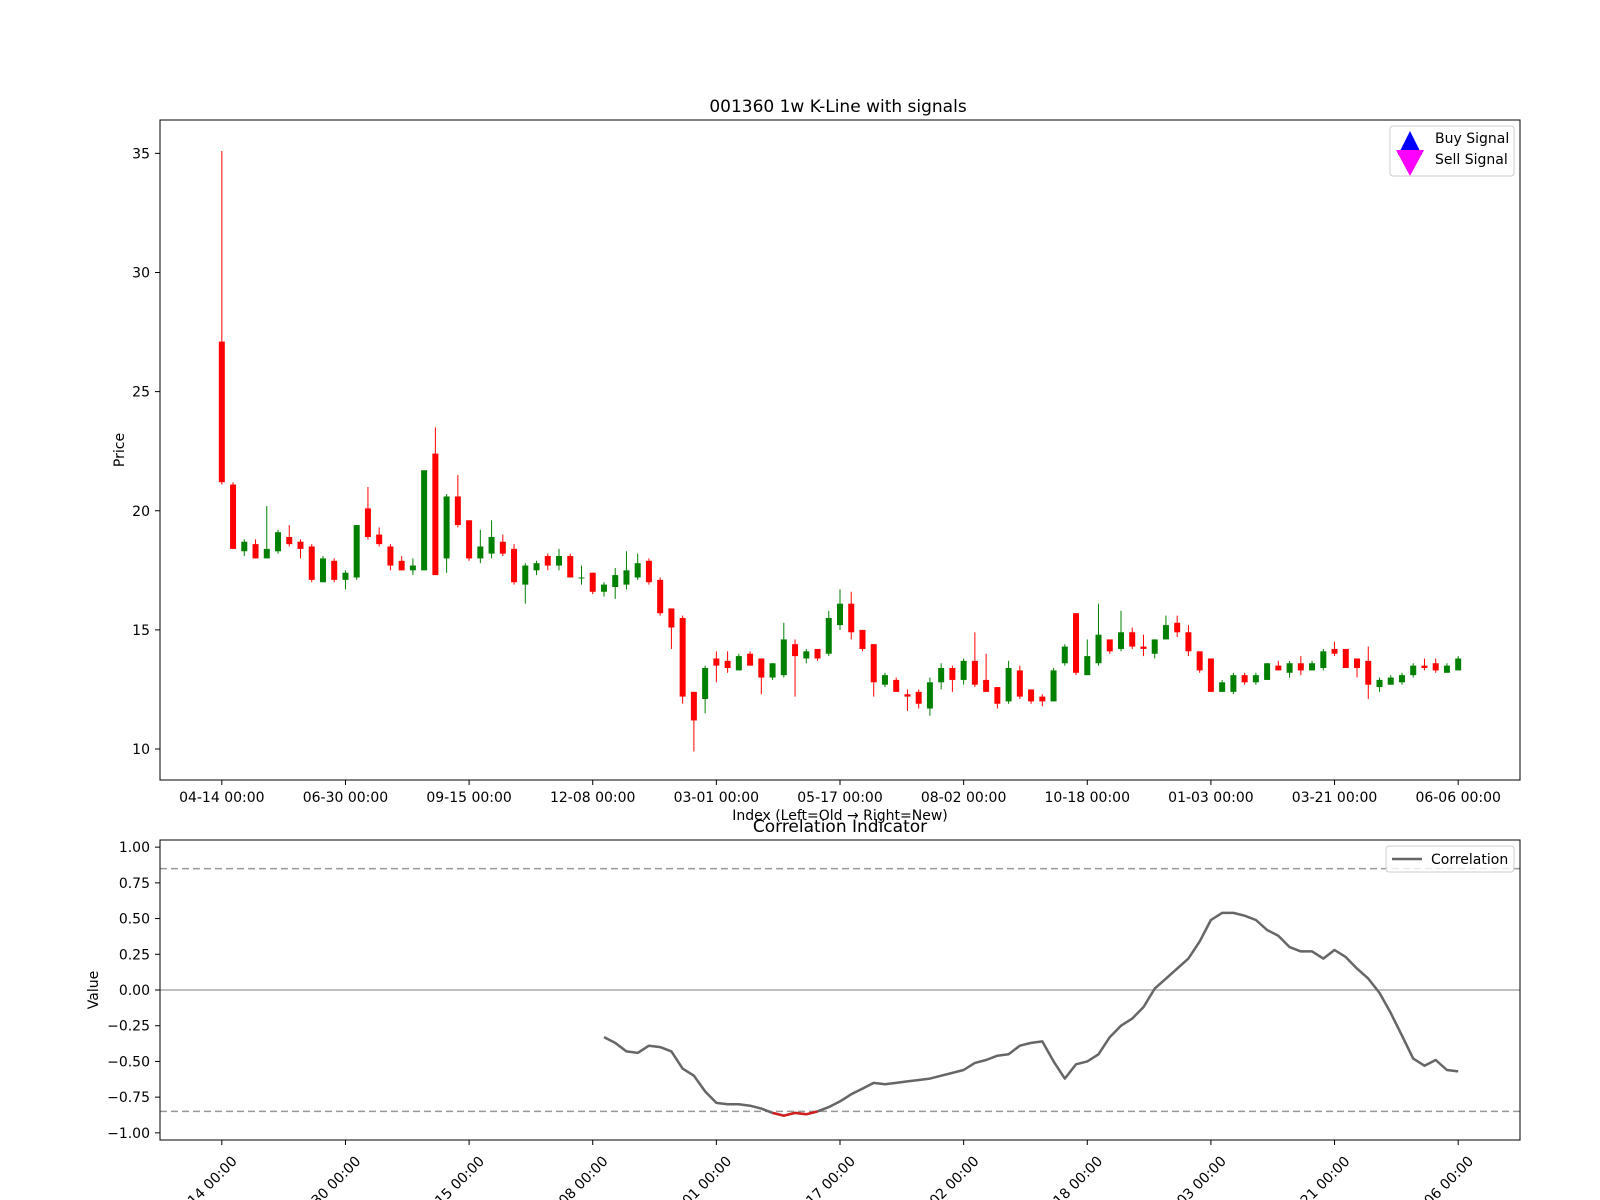  Describe the element at coordinates (838, 107) in the screenshot. I see `kline-title: 001360 1w K-Line with signals` at that location.